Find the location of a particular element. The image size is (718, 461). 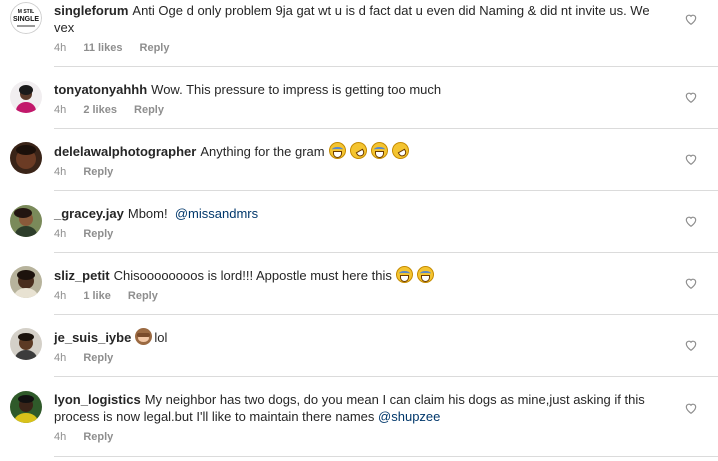

comment-mention: @missandmrs is located at coordinates (216, 213).